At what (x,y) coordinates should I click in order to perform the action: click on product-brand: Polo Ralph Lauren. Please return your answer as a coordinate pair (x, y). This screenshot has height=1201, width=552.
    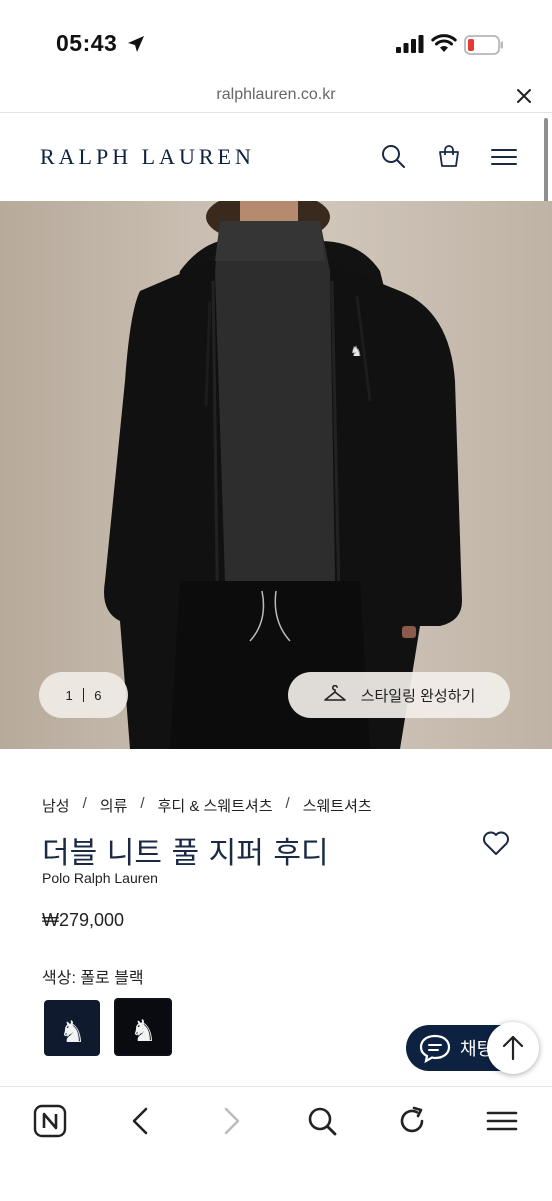
    Looking at the image, I should click on (100, 878).